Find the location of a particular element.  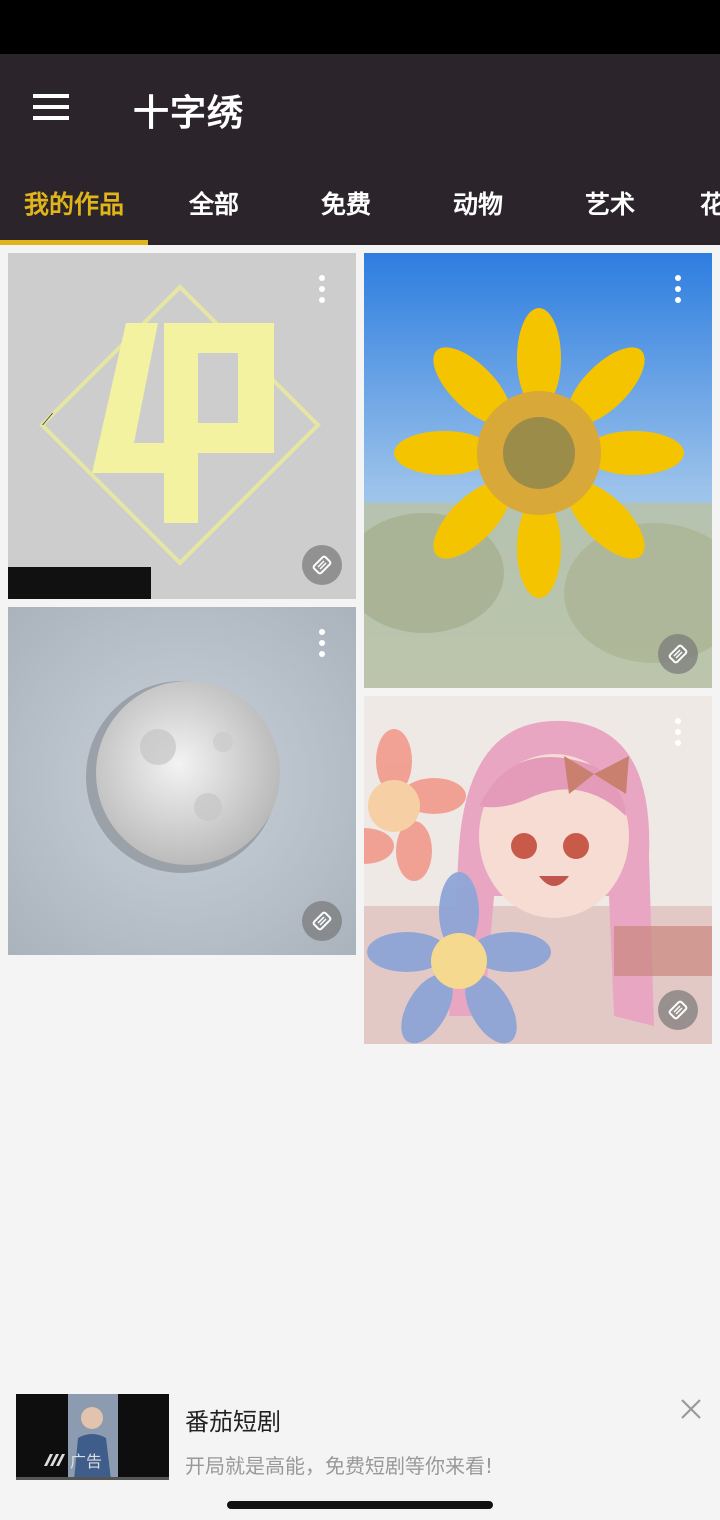

app-bar: 十字绣 is located at coordinates (360, 107).